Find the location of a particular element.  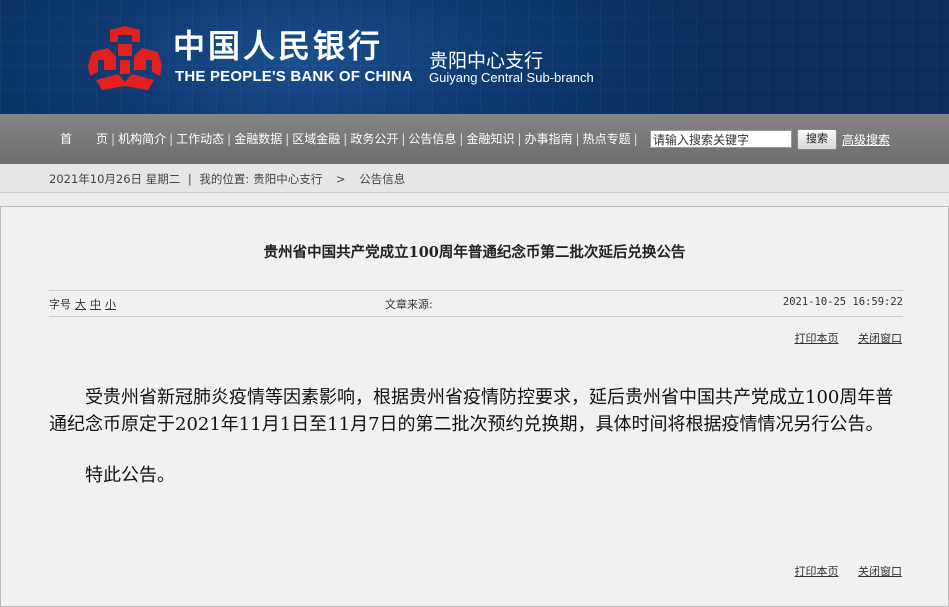

breadcrumb-bar: 2021年10月26日 星期二 | 我的位置: 贵阳中心支行 > 公告信息 is located at coordinates (474, 178).